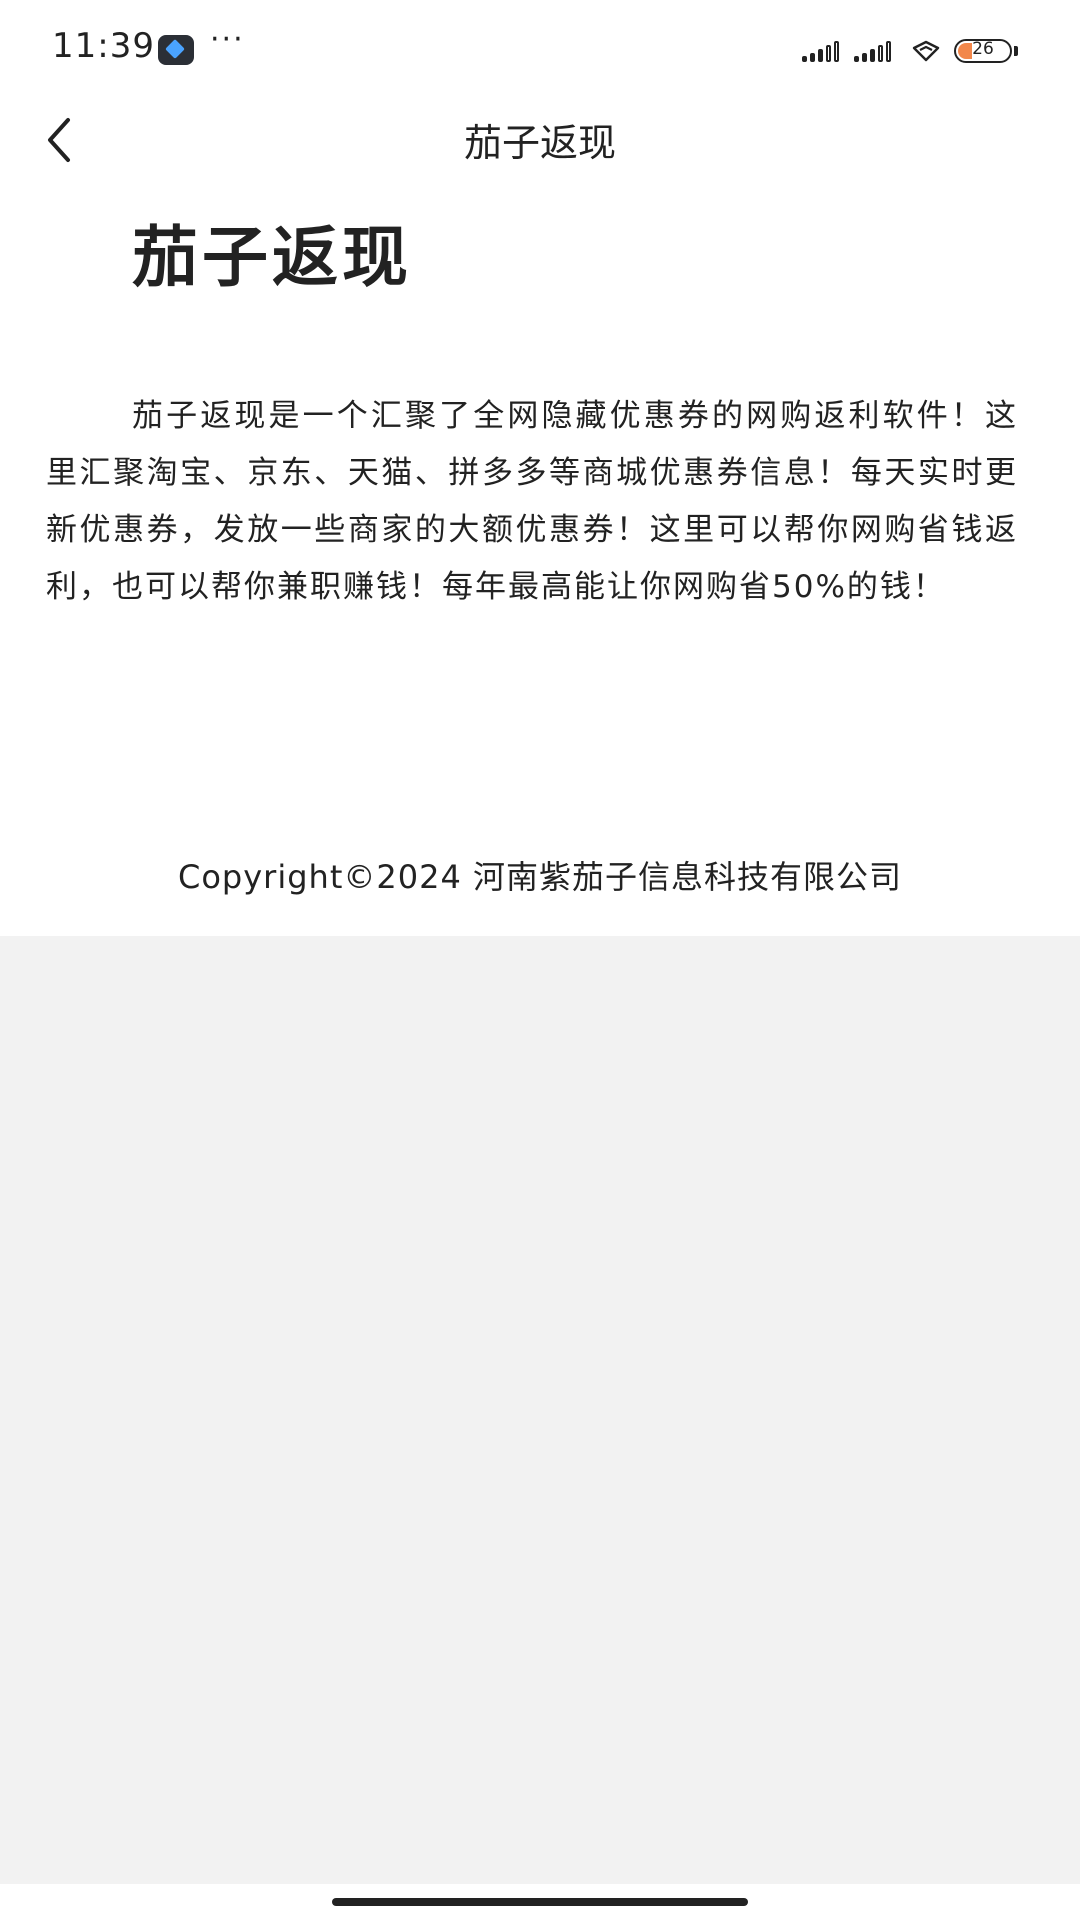 The width and height of the screenshot is (1080, 1920). Describe the element at coordinates (272, 257) in the screenshot. I see `page-title: 茄子返现` at that location.